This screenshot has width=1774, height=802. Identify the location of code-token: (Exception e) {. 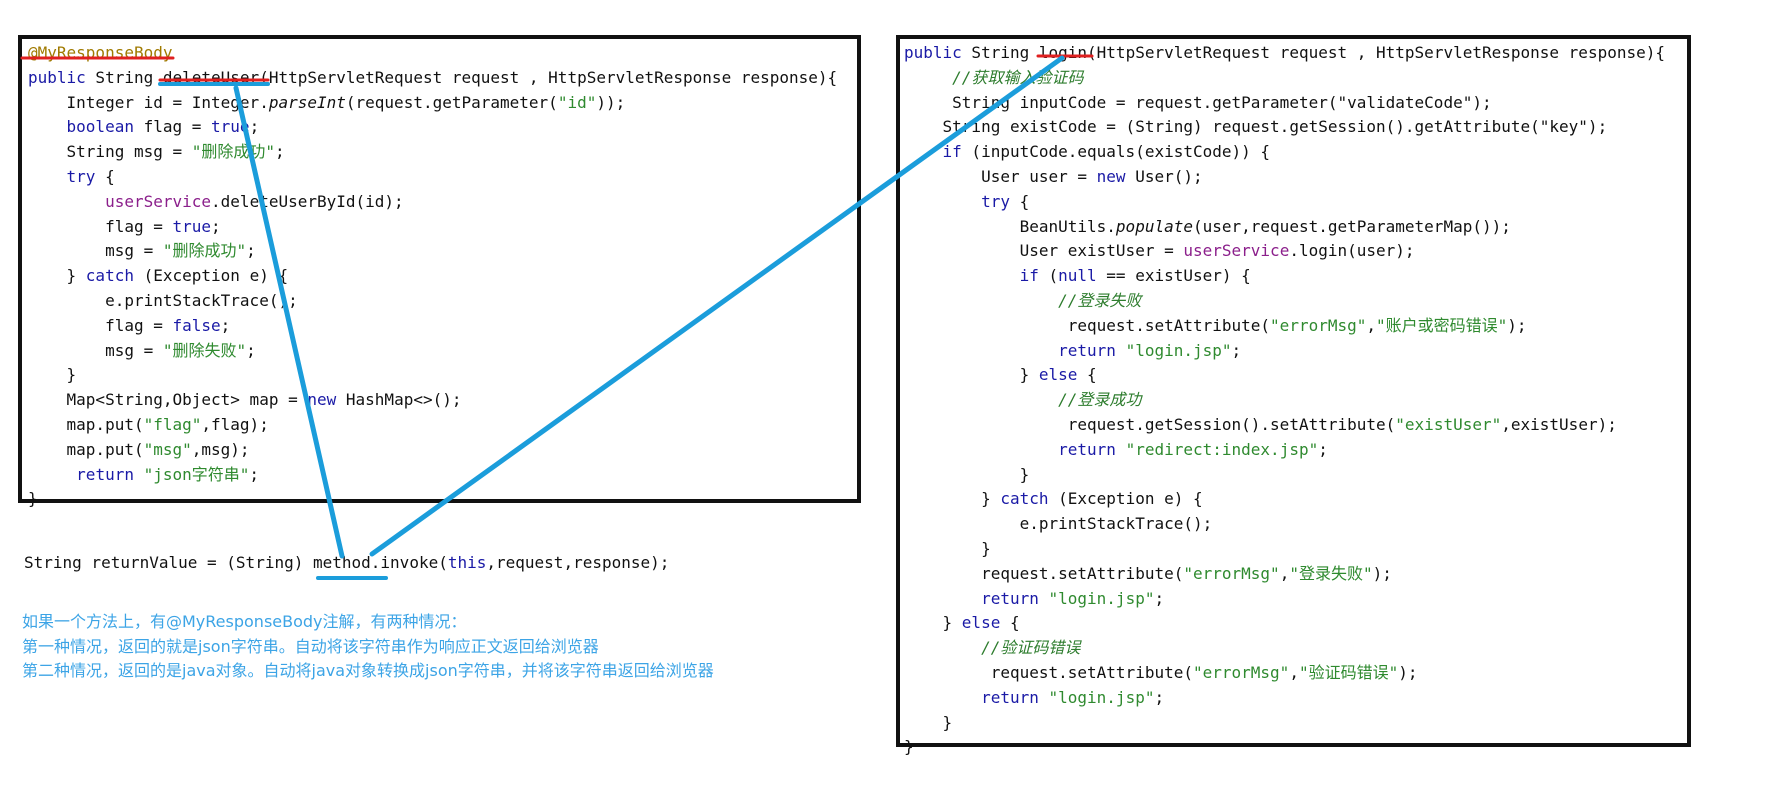
(1125, 499).